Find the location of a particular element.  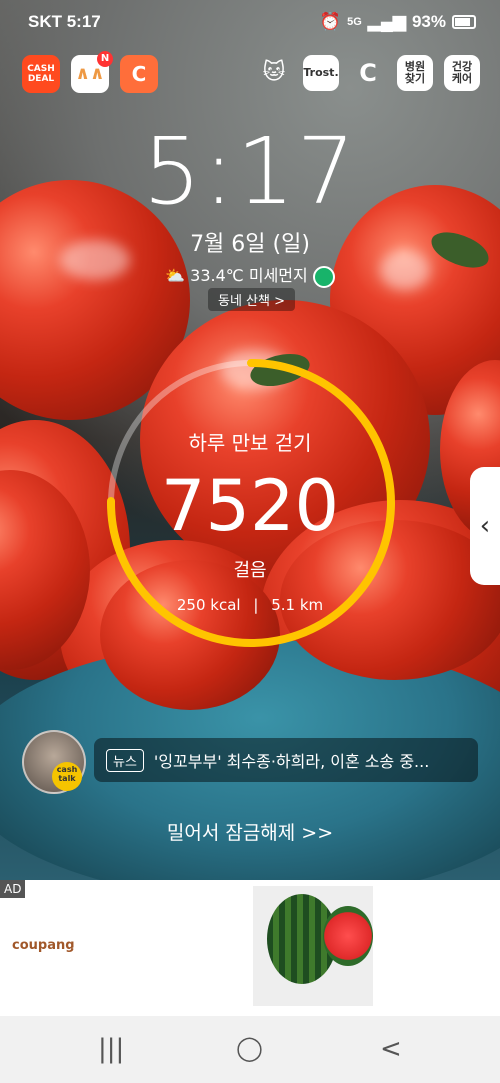

cash-deal-label: CASH DEAL is located at coordinates (41, 74).